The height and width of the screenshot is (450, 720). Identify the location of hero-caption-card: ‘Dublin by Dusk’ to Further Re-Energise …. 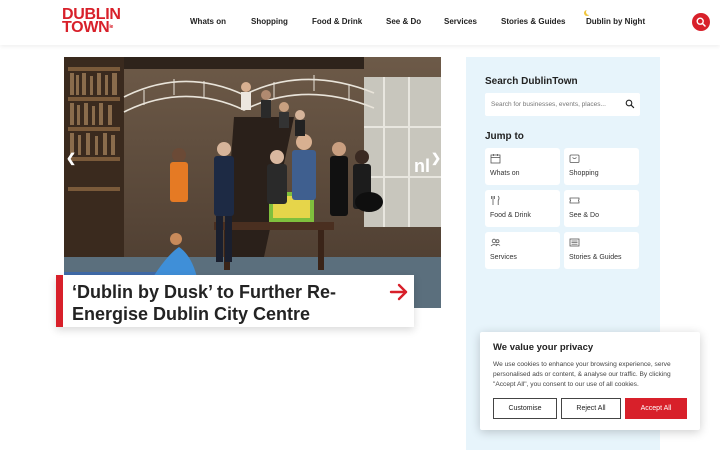
(235, 301).